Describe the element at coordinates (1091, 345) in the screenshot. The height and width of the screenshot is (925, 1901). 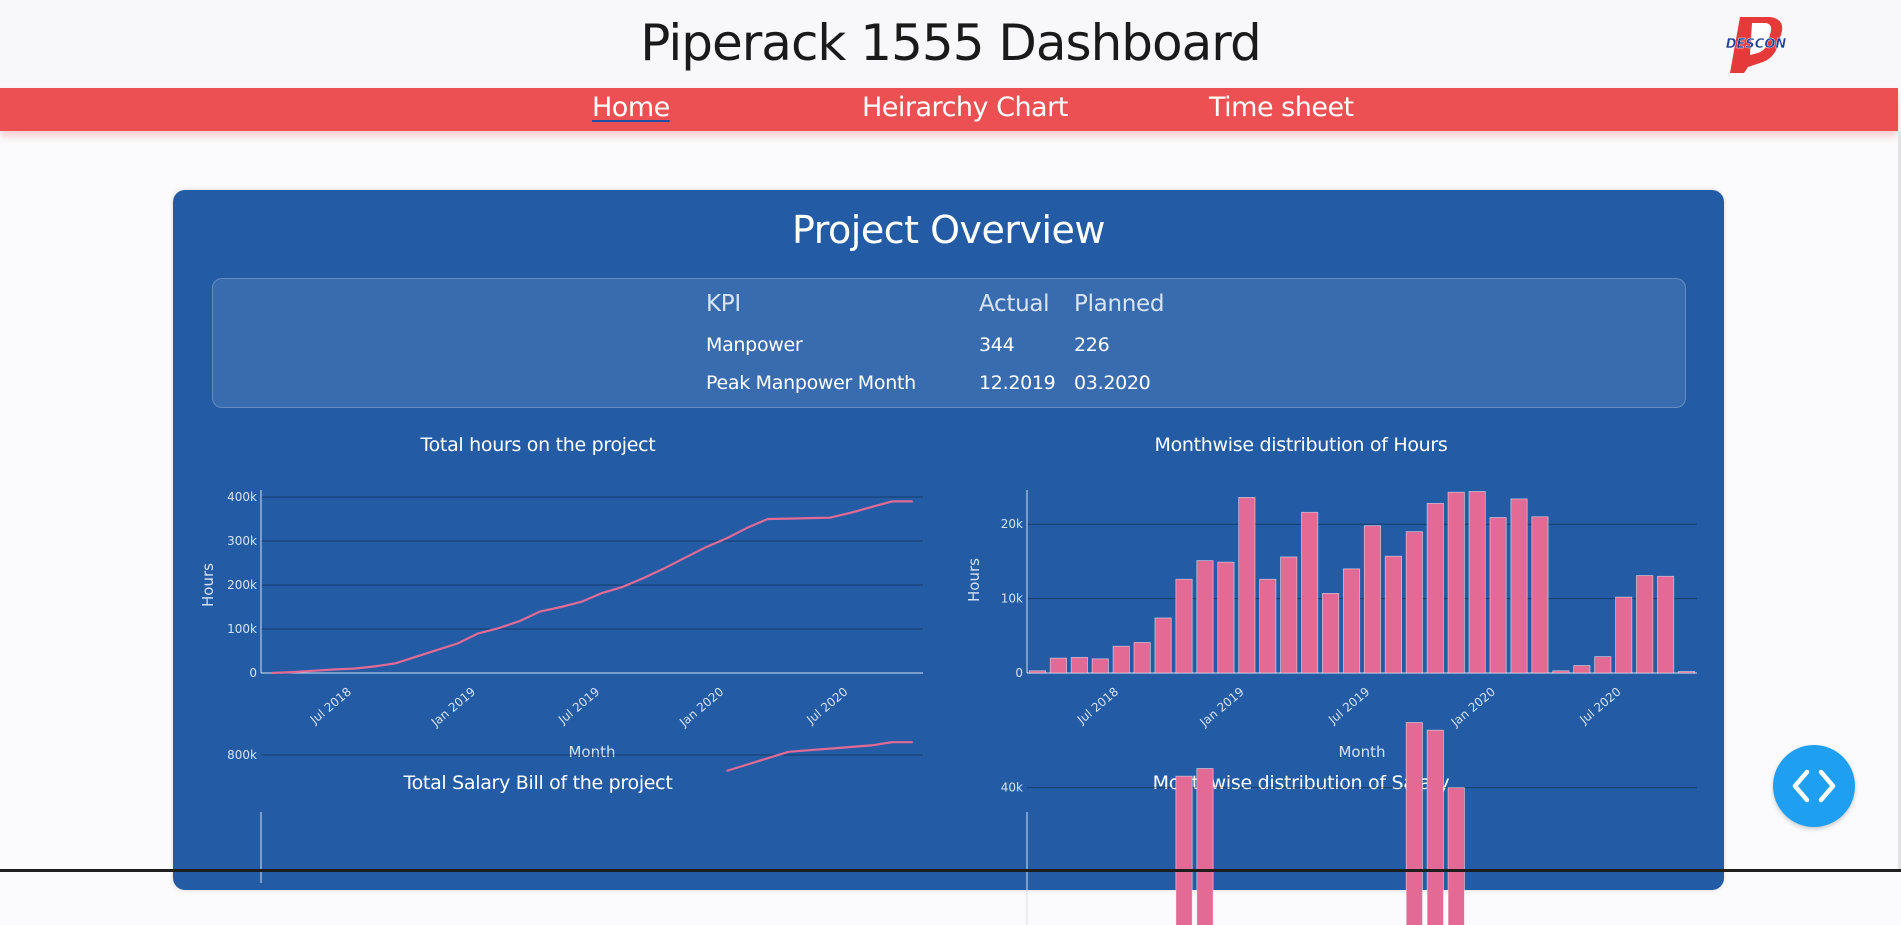
I see `kpi-row-planned: 226` at that location.